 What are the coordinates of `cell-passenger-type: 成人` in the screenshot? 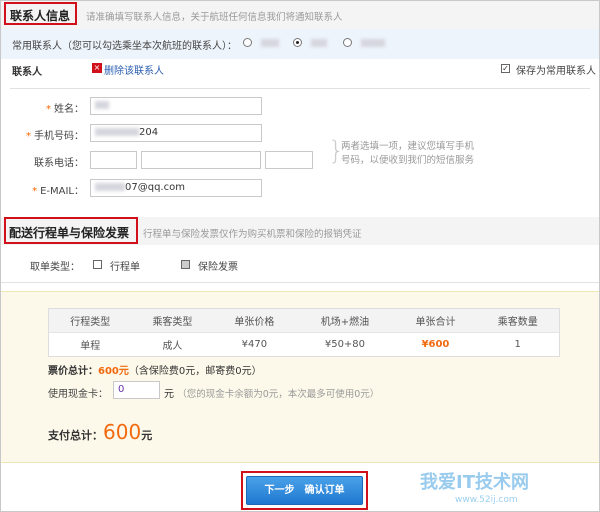 It's located at (172, 346).